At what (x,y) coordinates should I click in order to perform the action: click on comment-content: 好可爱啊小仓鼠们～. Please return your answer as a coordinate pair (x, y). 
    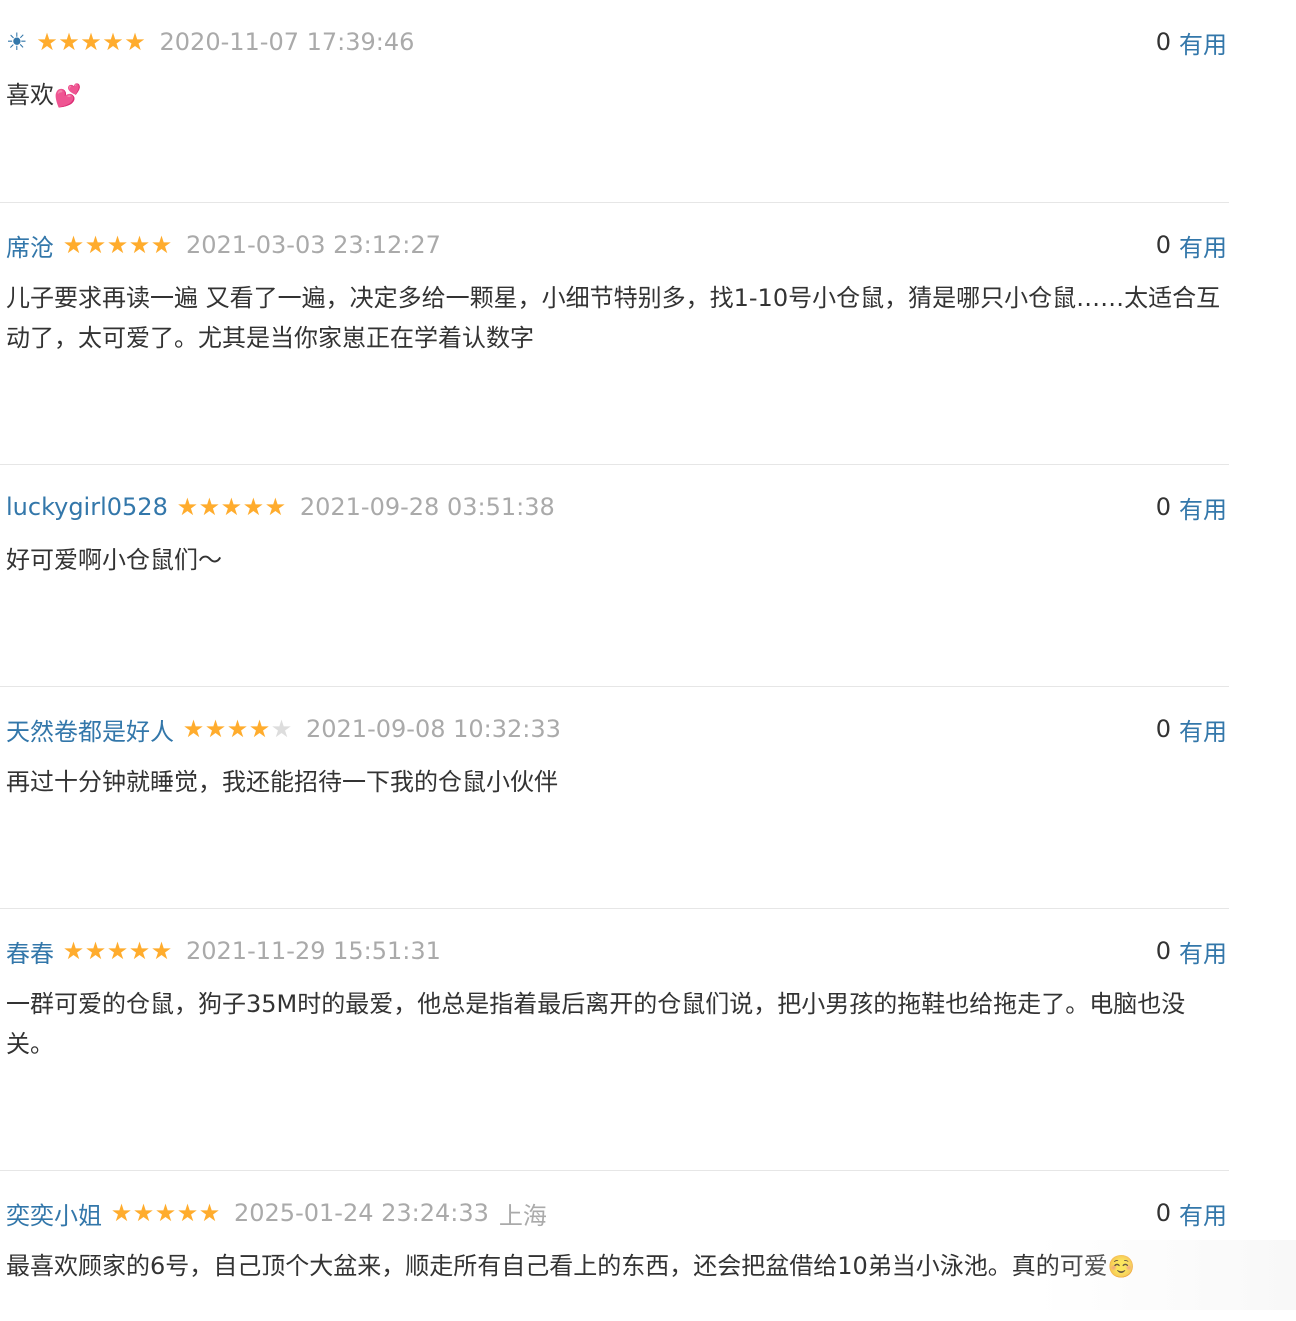
    Looking at the image, I should click on (615, 560).